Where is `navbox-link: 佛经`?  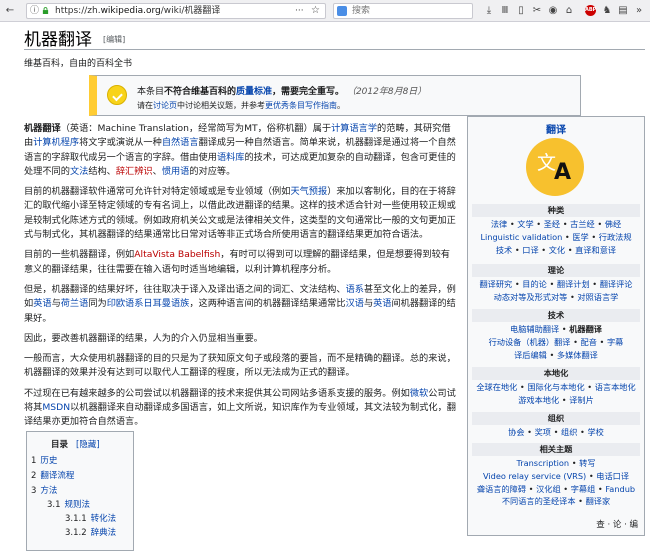 navbox-link: 佛经 is located at coordinates (613, 224).